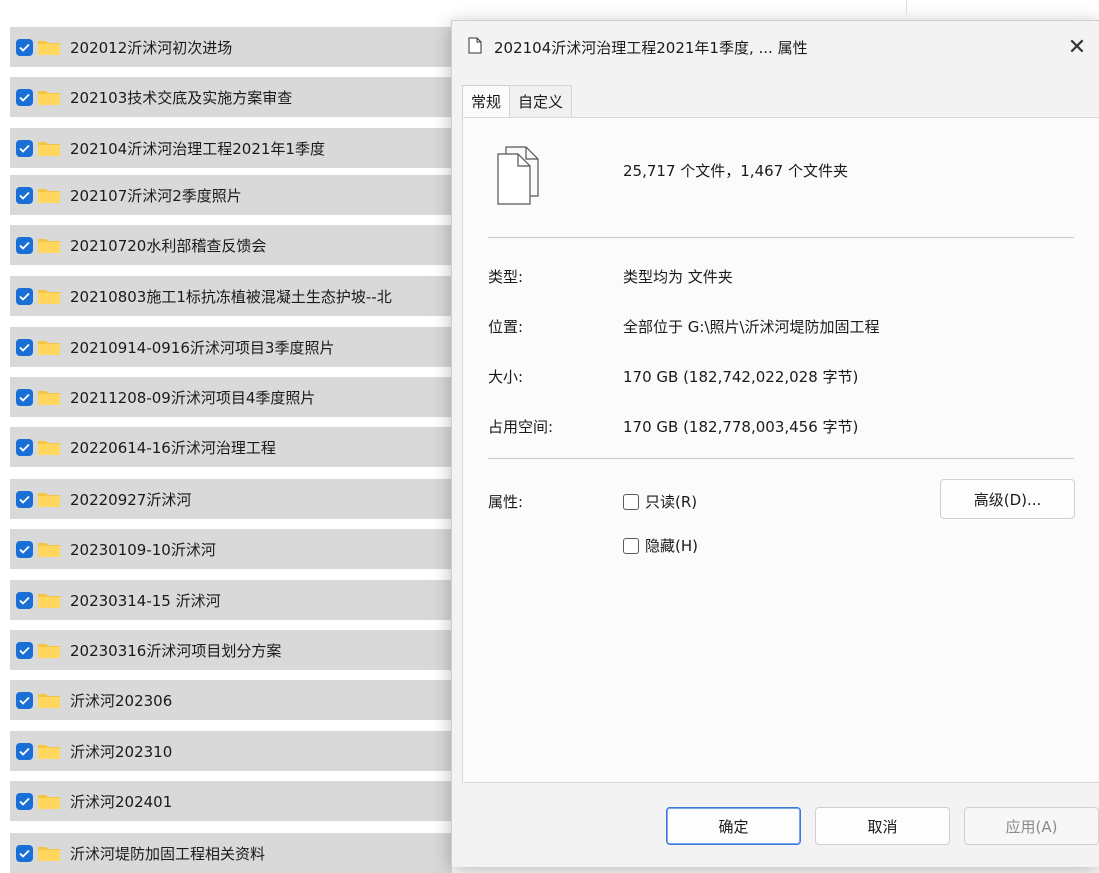  I want to click on background-divider, so click(906, 7).